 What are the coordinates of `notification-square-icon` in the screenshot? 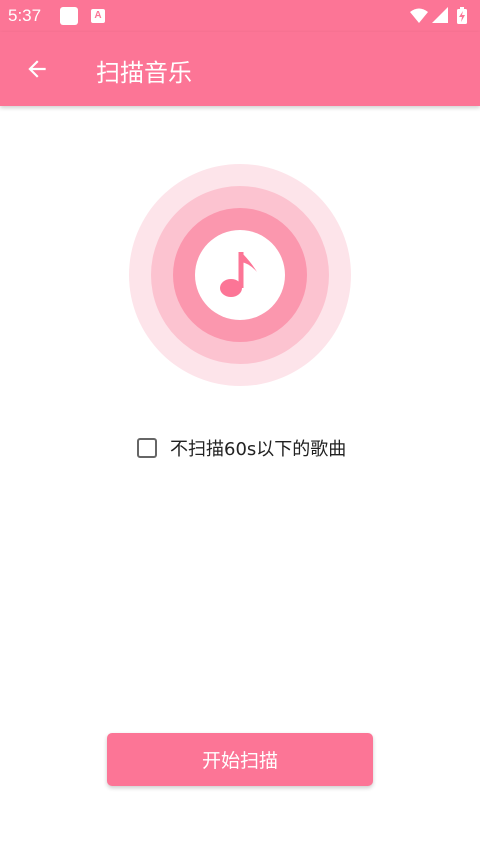 It's located at (69, 16).